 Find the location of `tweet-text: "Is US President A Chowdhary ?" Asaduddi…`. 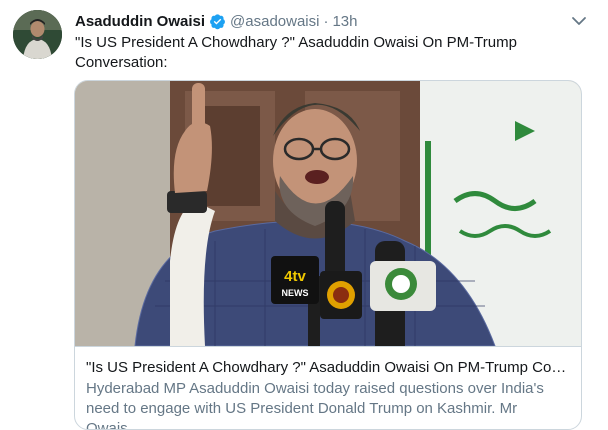

tweet-text: "Is US President A Chowdhary ?" Asaduddi… is located at coordinates (296, 52).